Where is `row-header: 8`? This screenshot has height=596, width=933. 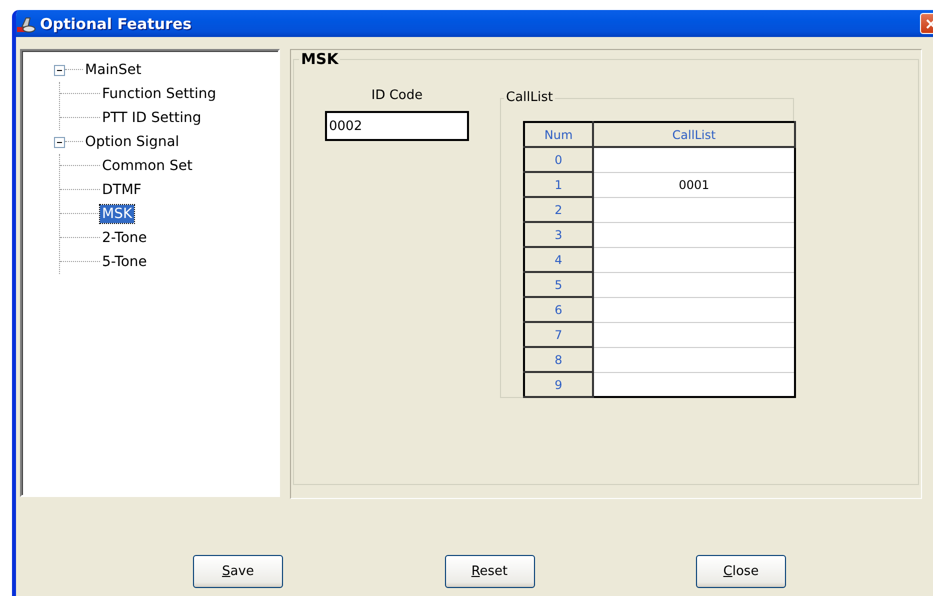
row-header: 8 is located at coordinates (558, 359).